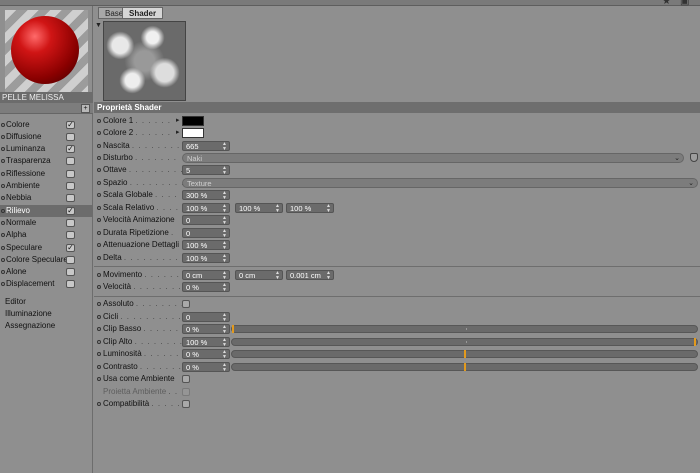 Image resolution: width=700 pixels, height=473 pixels. What do you see at coordinates (694, 157) in the screenshot?
I see `noise-lock-icon` at bounding box center [694, 157].